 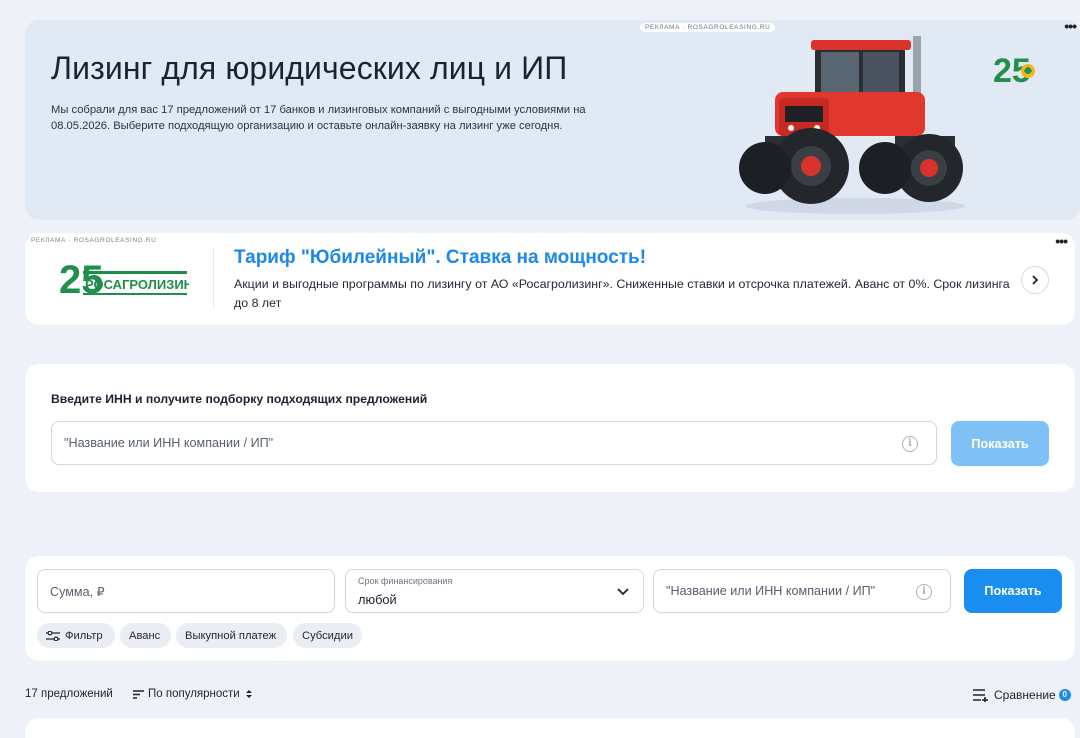 I want to click on sort-arrows-icon, so click(x=248, y=694).